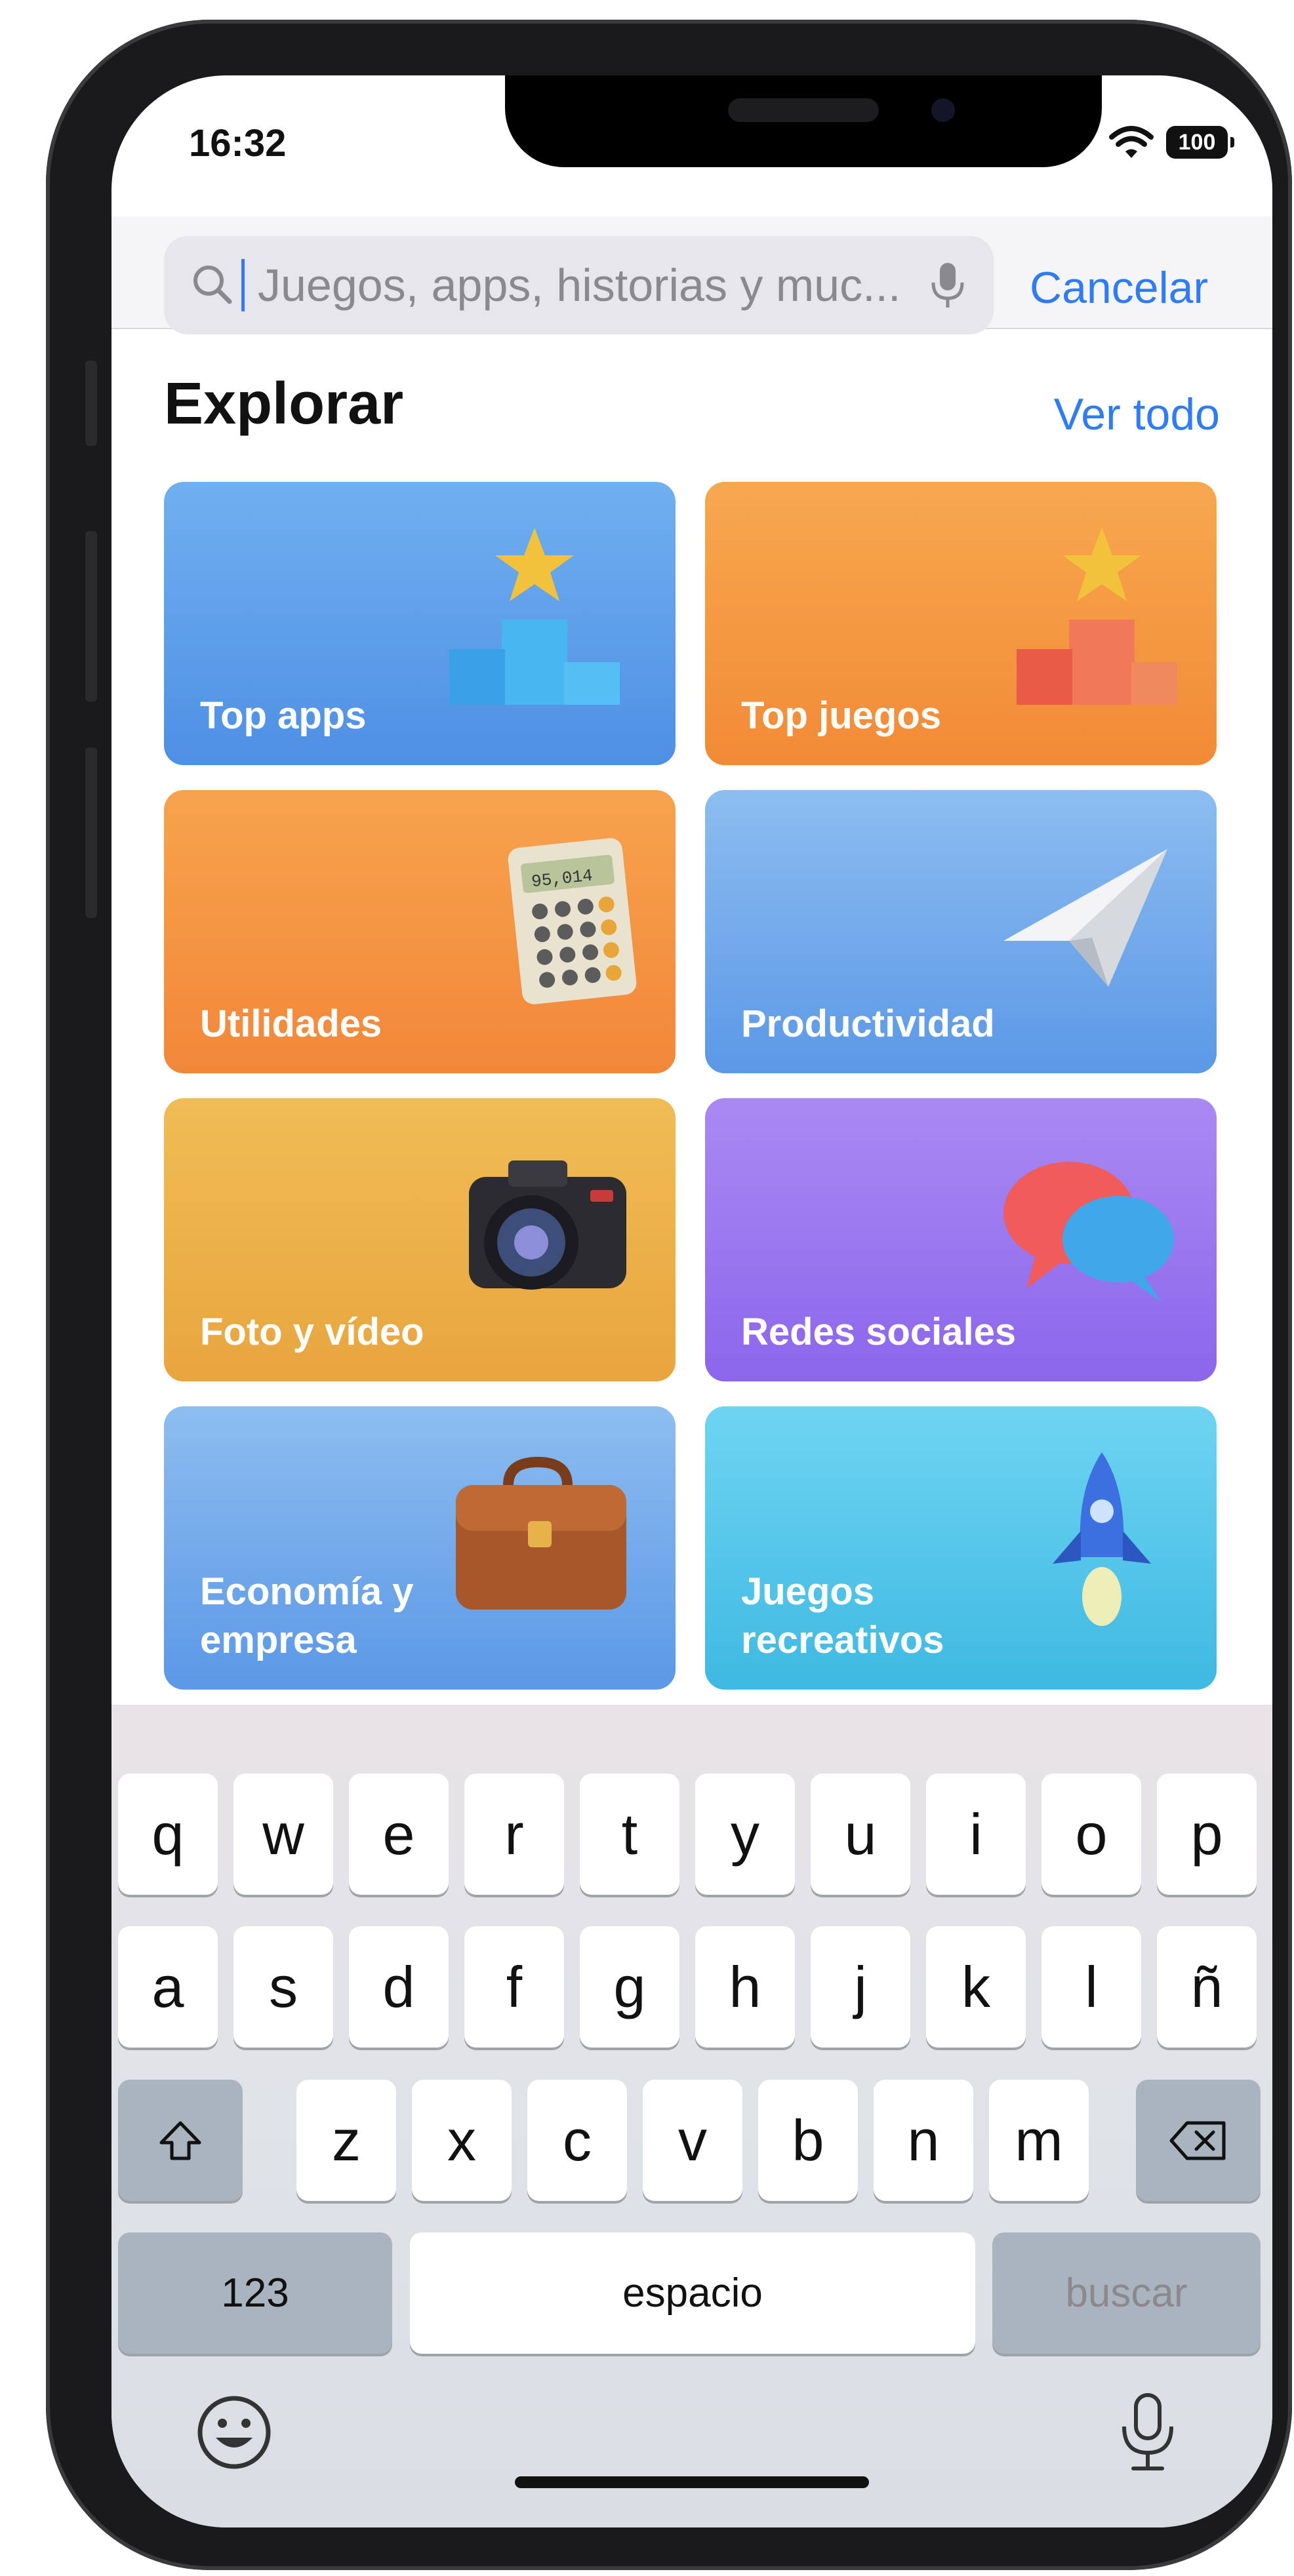  What do you see at coordinates (976, 1834) in the screenshot?
I see `key-i: i` at bounding box center [976, 1834].